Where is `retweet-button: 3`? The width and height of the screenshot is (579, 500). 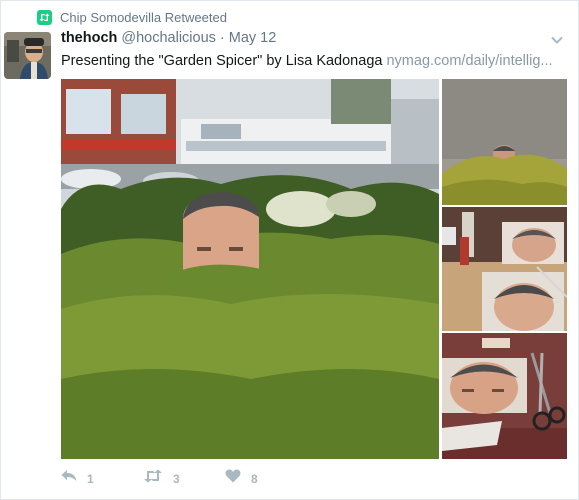
retweet-button: 3 is located at coordinates (161, 478).